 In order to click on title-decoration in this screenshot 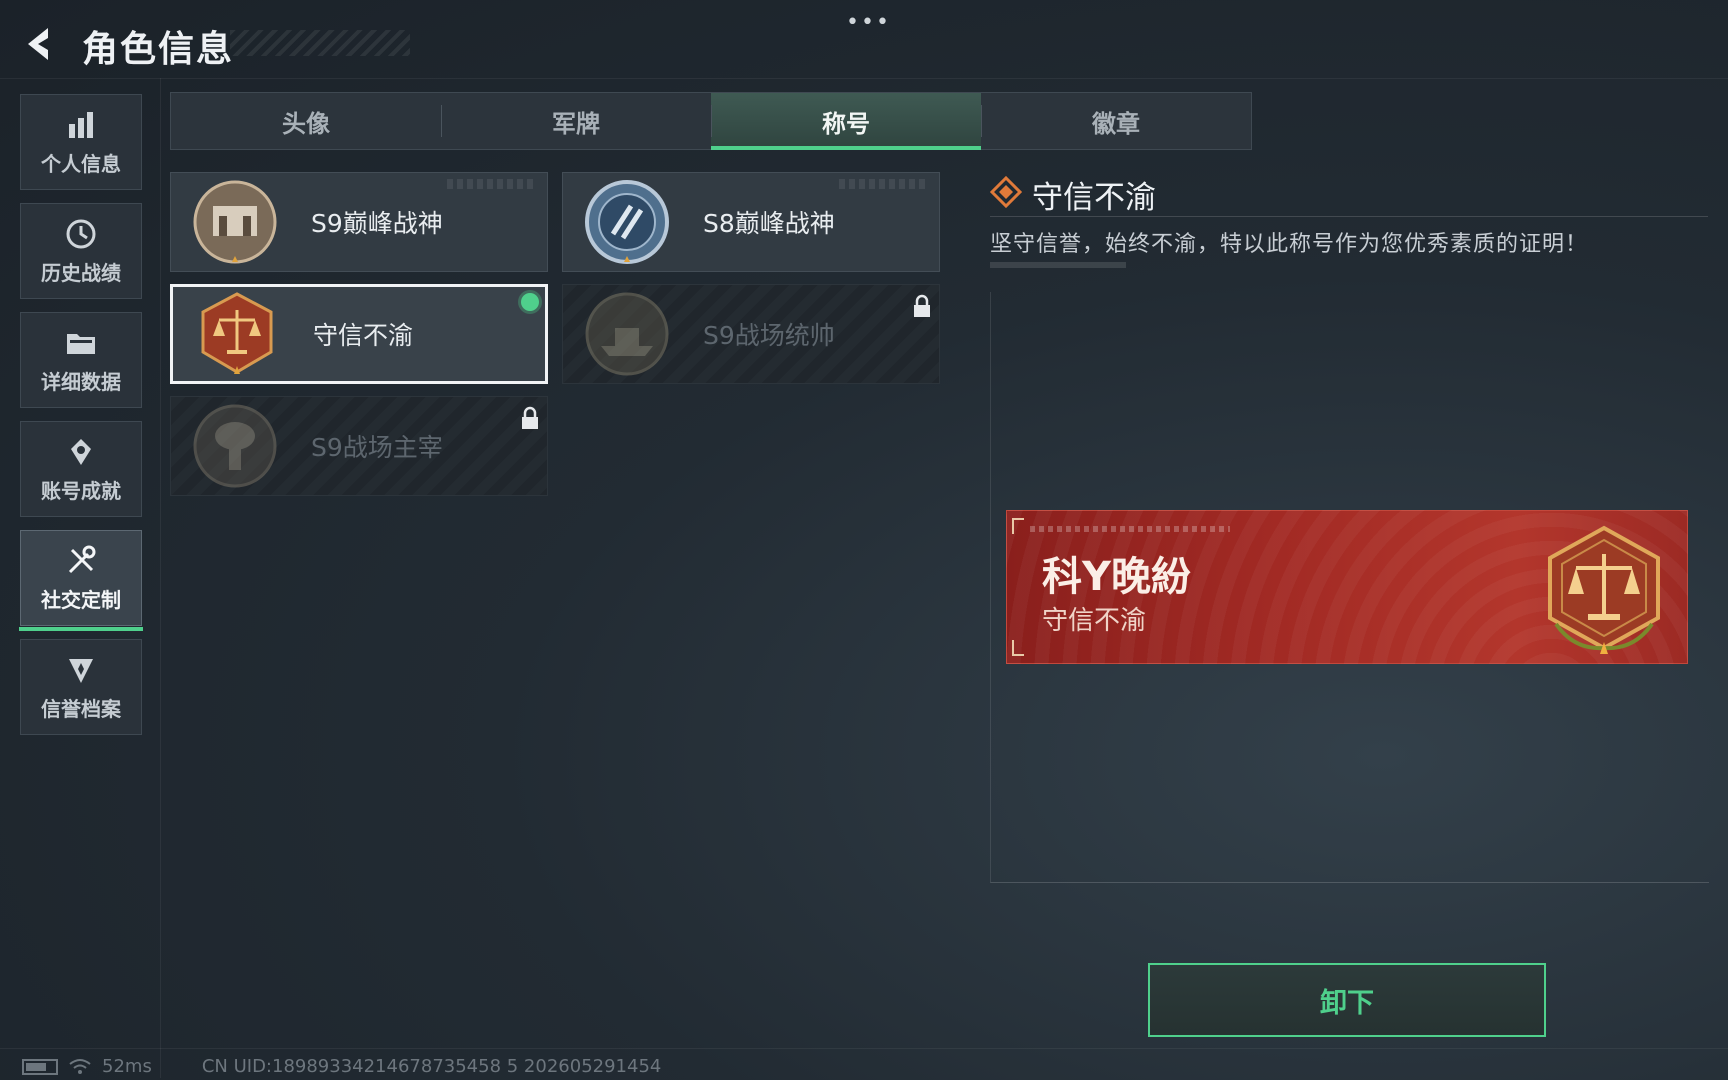, I will do `click(320, 43)`.